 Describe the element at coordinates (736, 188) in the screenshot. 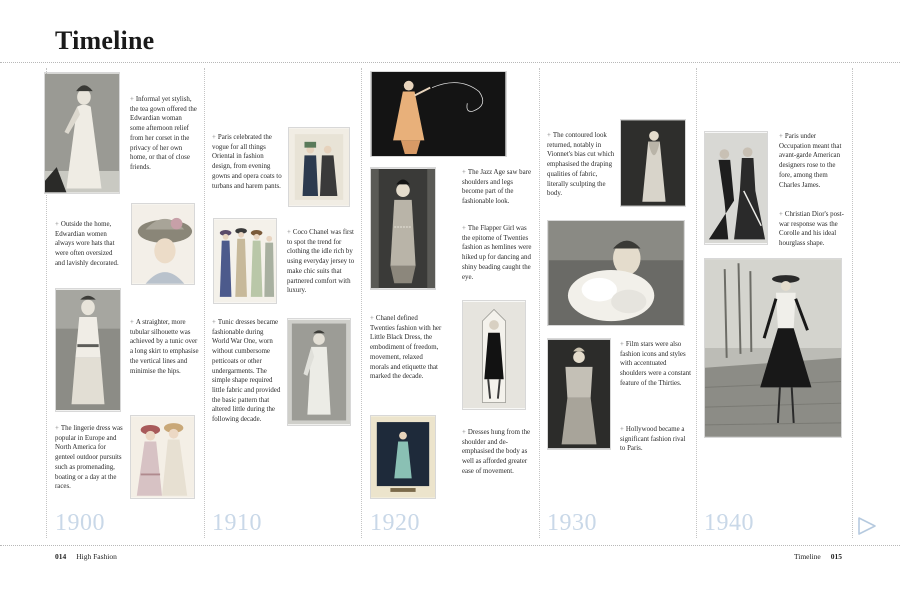

I see `photo-charles-james` at that location.